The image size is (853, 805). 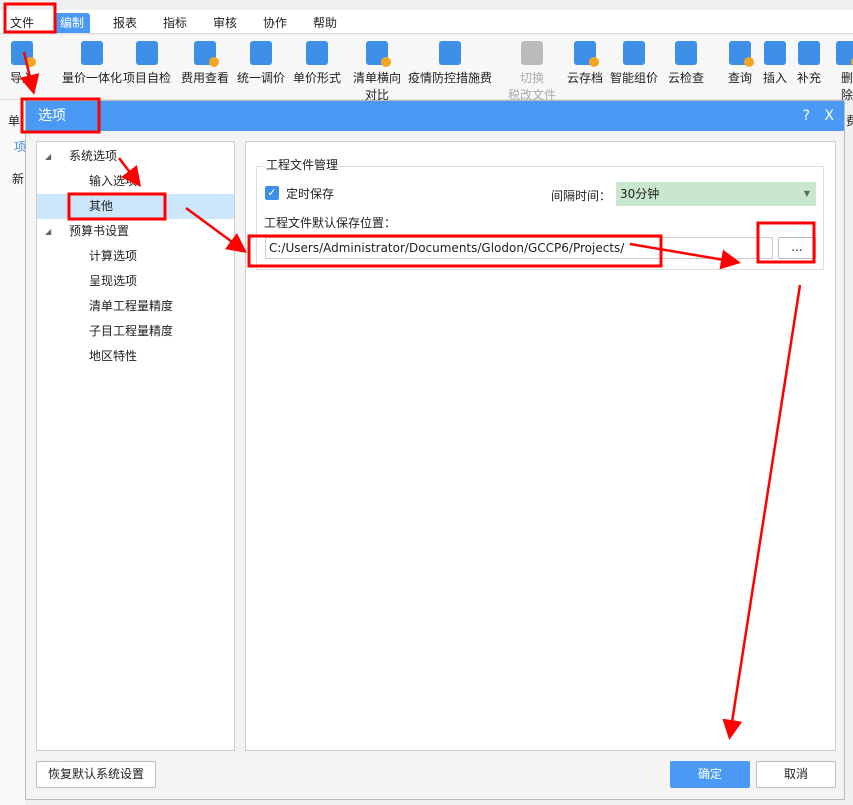 What do you see at coordinates (829, 116) in the screenshot?
I see `close-button: X` at bounding box center [829, 116].